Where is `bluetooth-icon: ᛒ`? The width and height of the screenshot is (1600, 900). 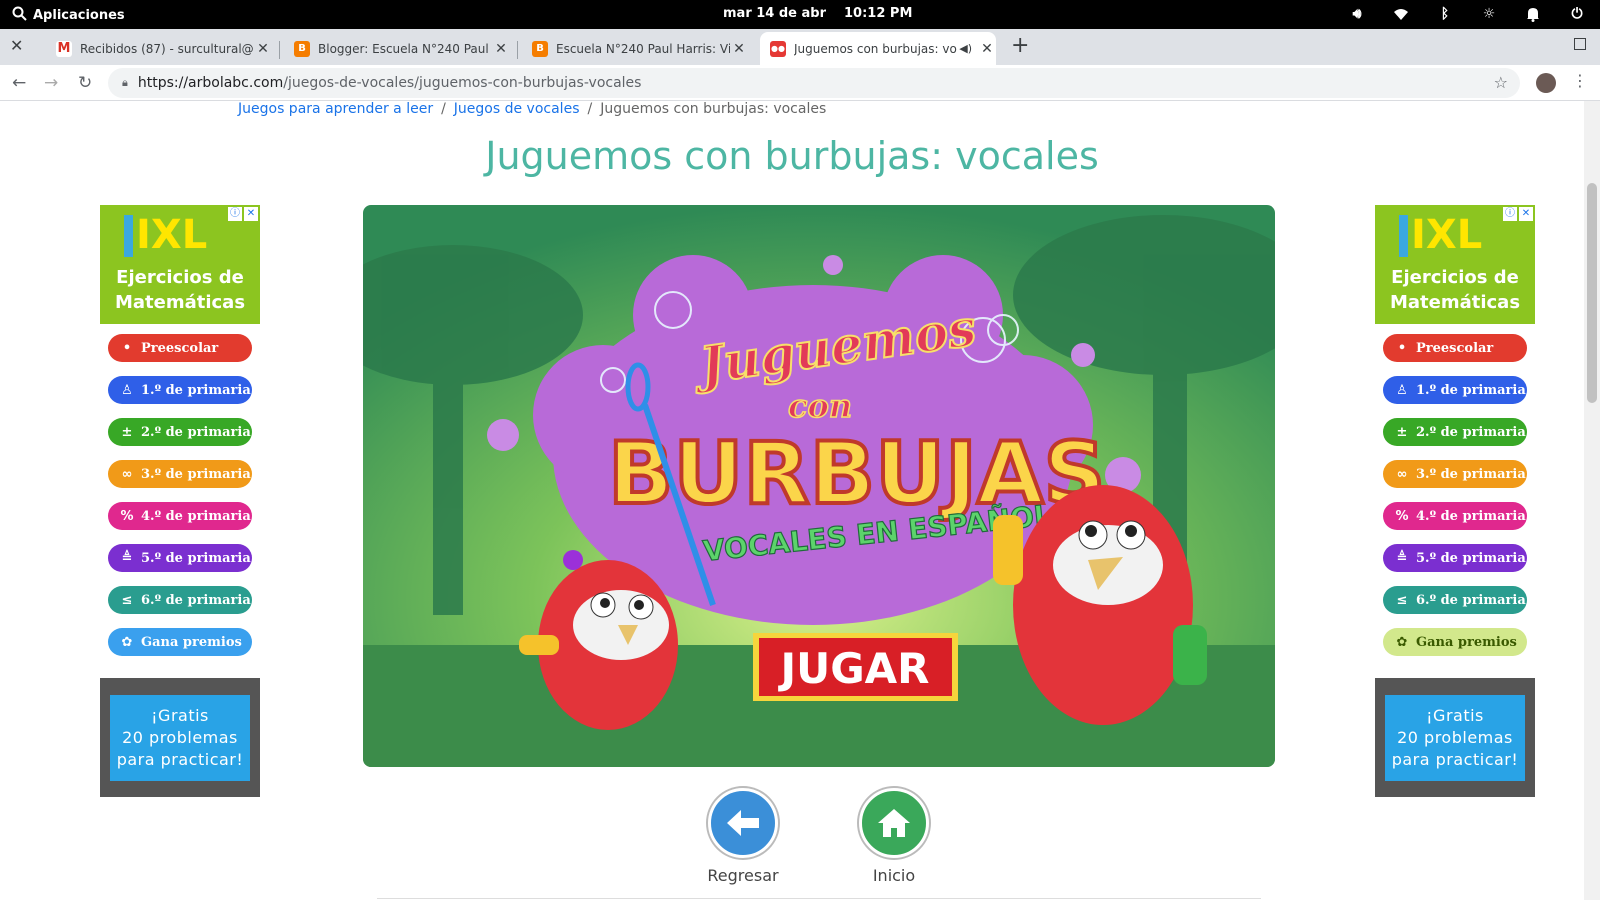 bluetooth-icon: ᛒ is located at coordinates (1445, 14).